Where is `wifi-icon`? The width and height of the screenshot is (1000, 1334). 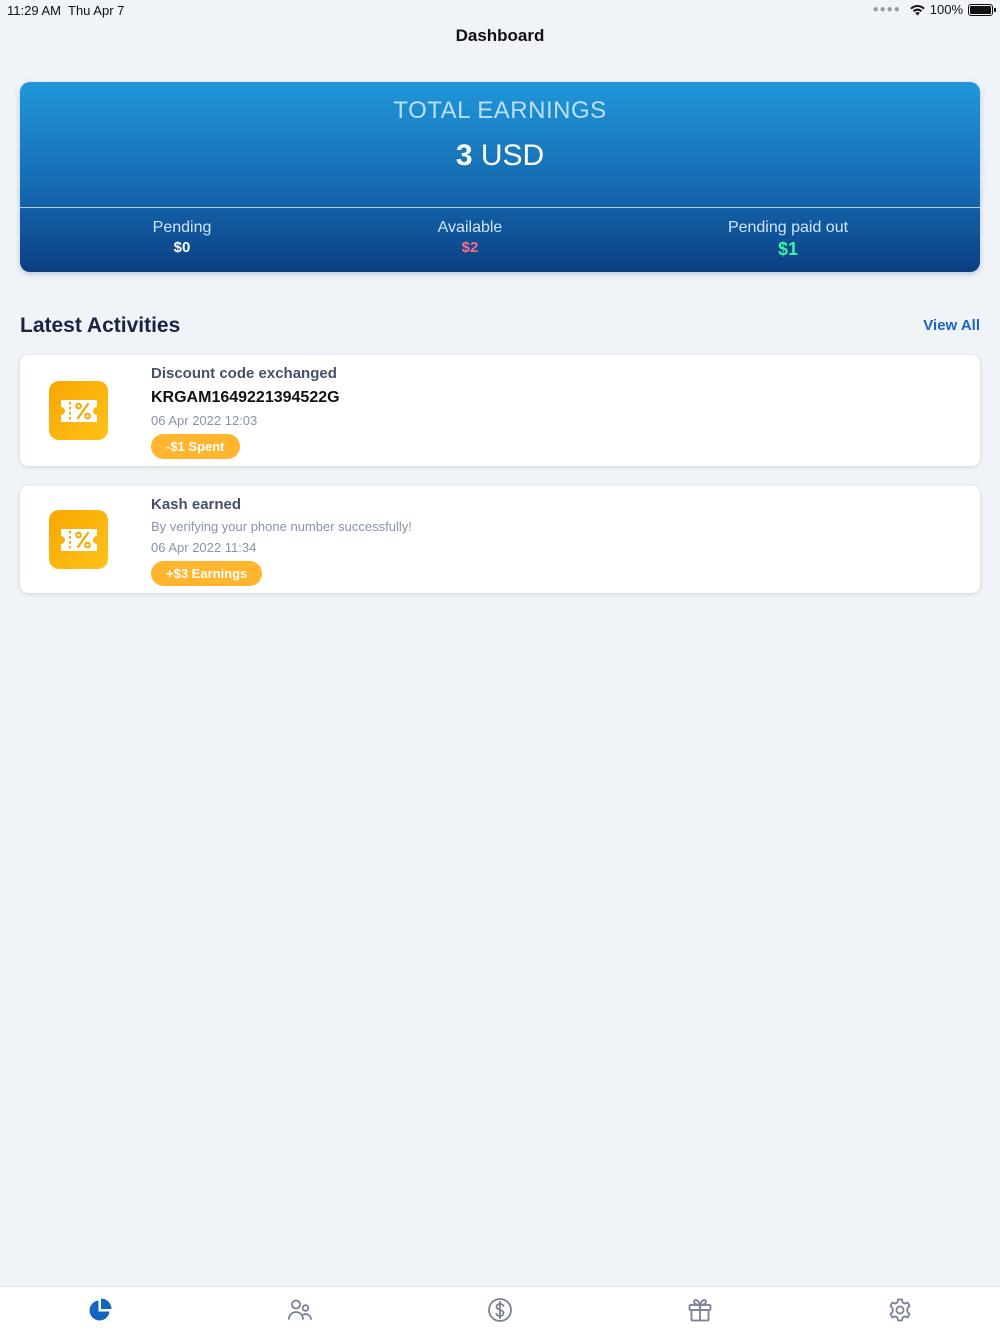
wifi-icon is located at coordinates (917, 9).